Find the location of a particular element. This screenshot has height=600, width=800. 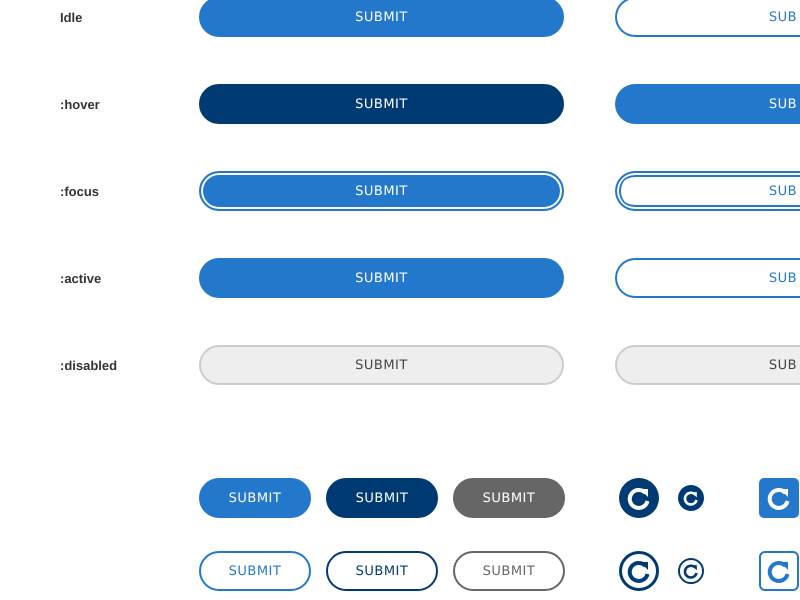

state-label: :active is located at coordinates (80, 278).